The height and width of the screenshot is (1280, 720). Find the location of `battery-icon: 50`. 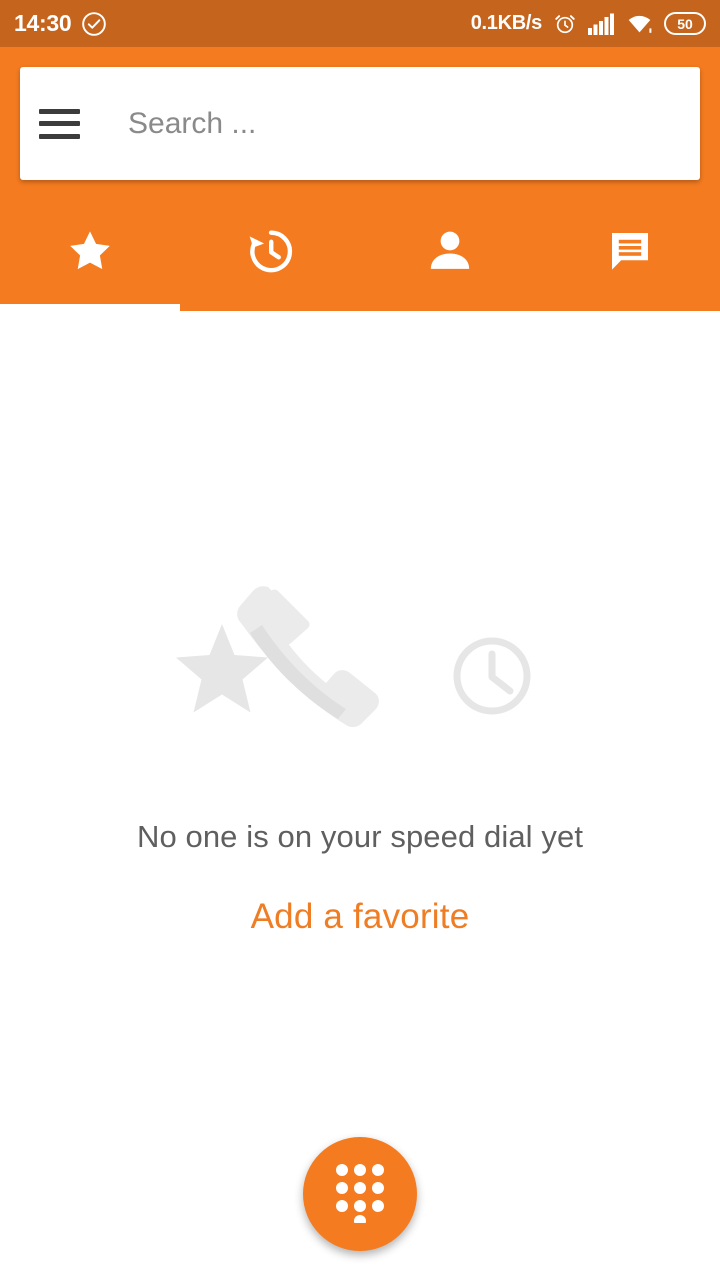

battery-icon: 50 is located at coordinates (685, 23).